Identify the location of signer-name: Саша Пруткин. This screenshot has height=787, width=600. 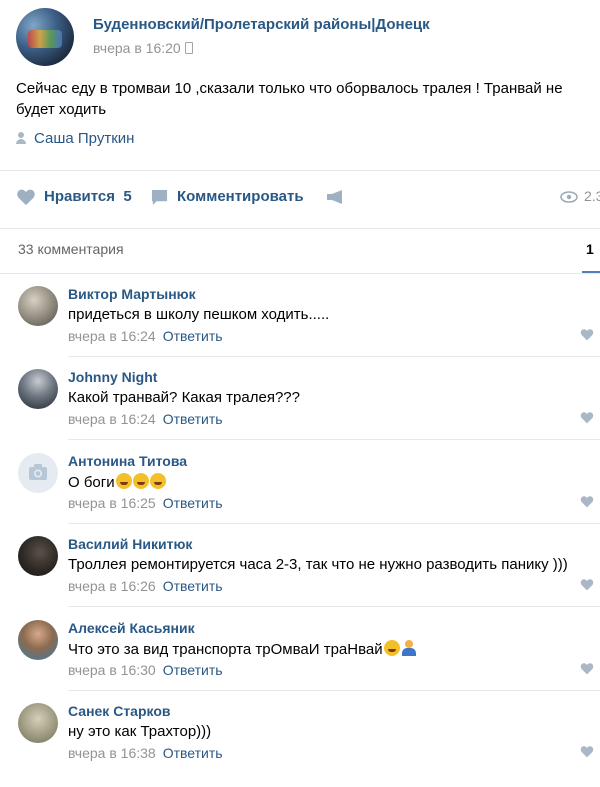
(84, 138).